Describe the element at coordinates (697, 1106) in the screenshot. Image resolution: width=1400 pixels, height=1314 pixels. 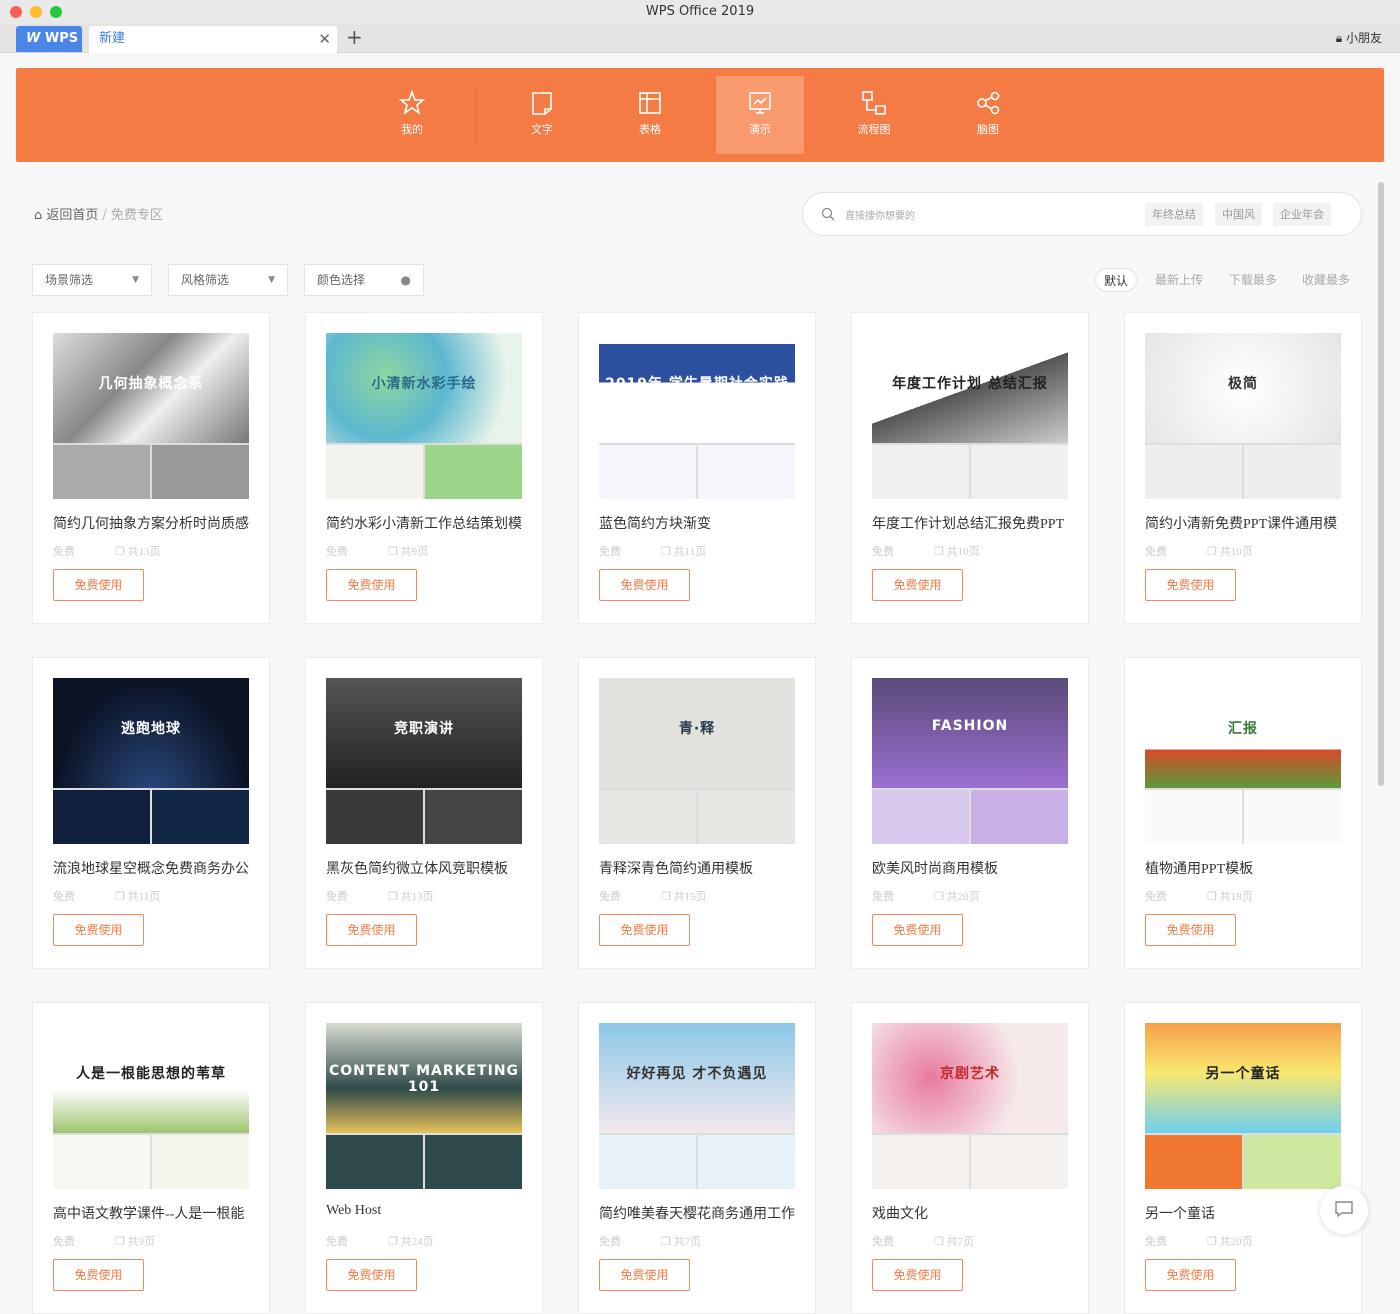
I see `template-thumbnail: 好好再见 才不负遇见` at that location.